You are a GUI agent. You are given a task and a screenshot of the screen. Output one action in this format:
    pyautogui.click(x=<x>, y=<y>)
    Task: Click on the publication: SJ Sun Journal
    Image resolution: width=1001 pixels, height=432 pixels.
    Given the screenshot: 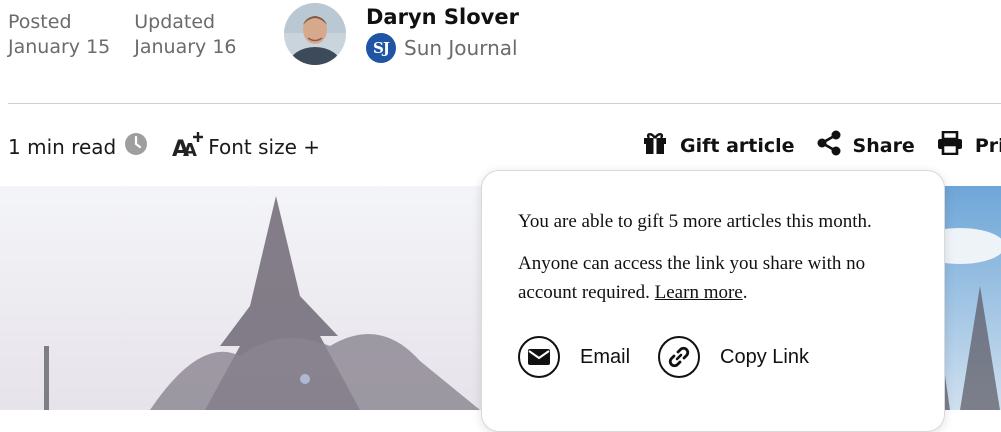 What is the action you would take?
    pyautogui.click(x=442, y=48)
    